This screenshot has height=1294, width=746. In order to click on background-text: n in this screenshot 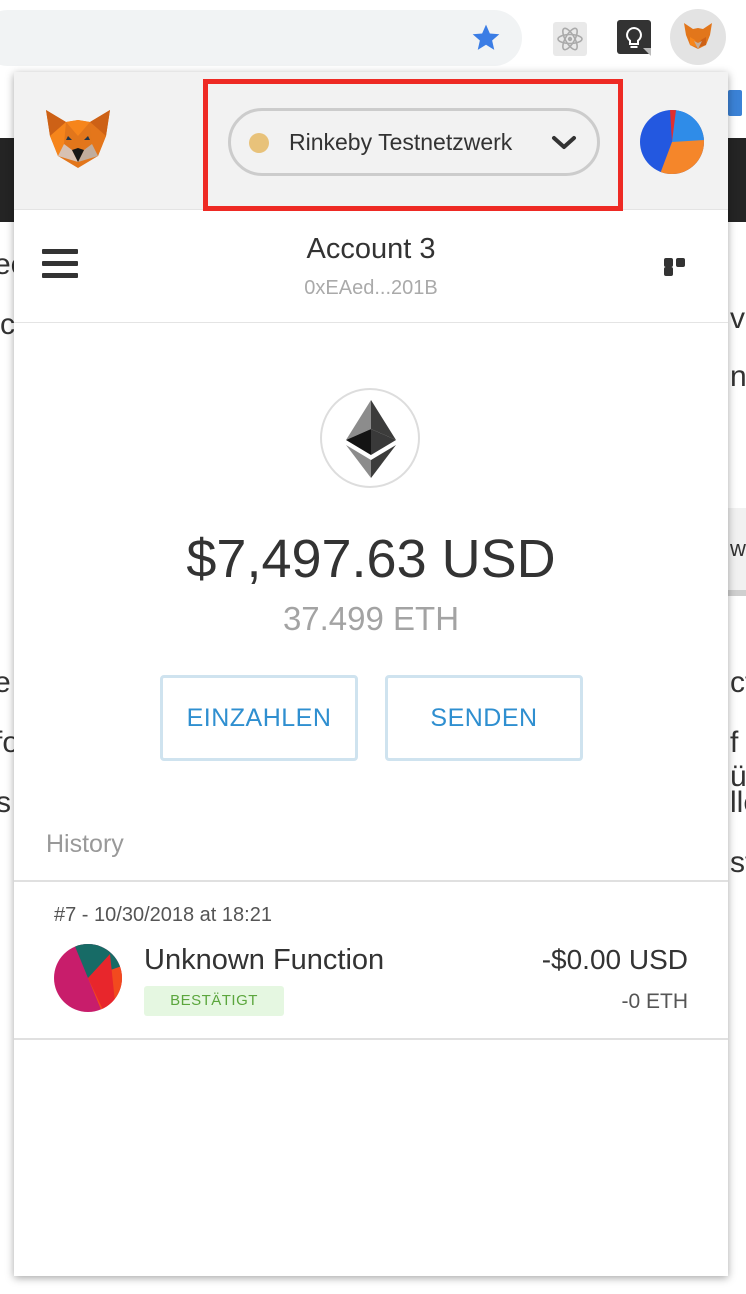, I will do `click(738, 376)`.